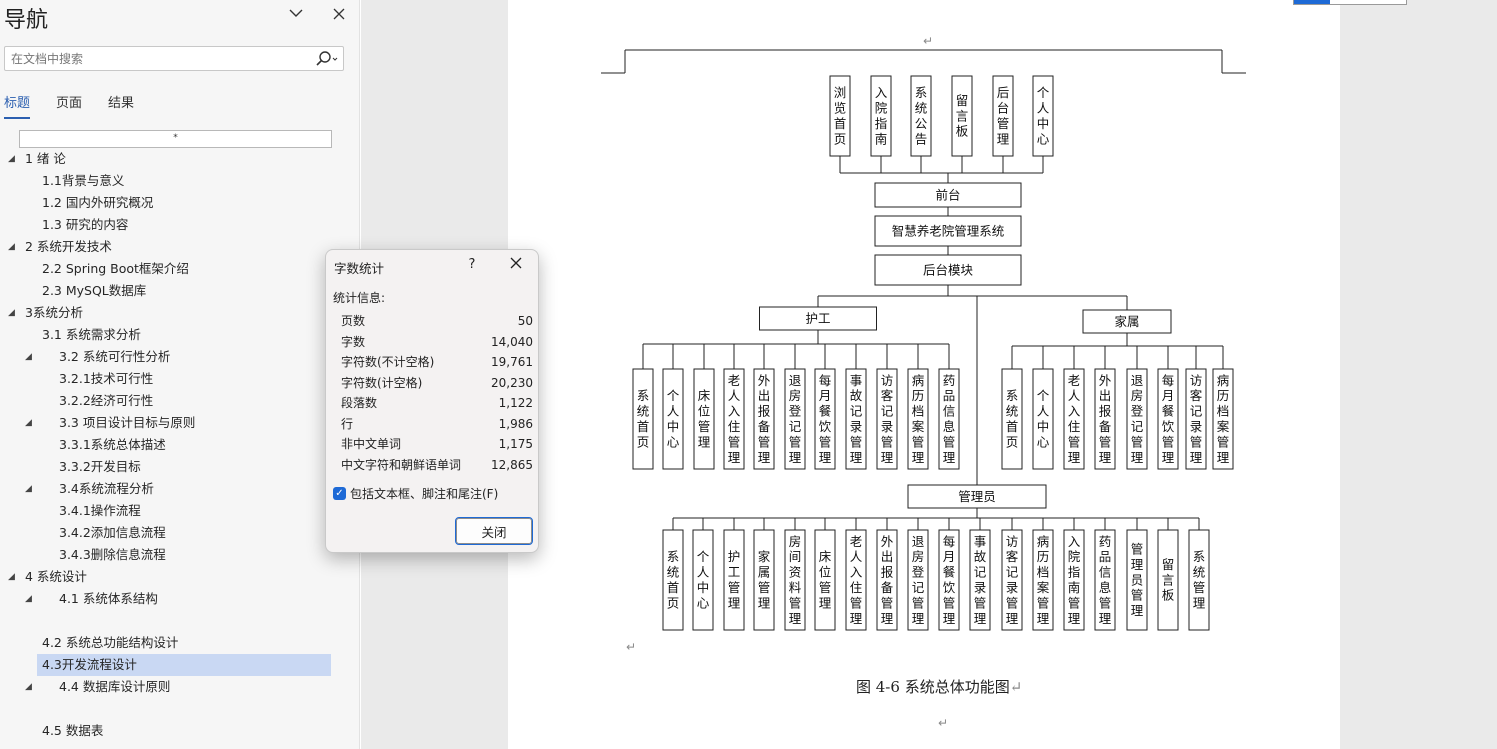 The image size is (1497, 749). I want to click on stat-row: 字数 14,040, so click(437, 342).